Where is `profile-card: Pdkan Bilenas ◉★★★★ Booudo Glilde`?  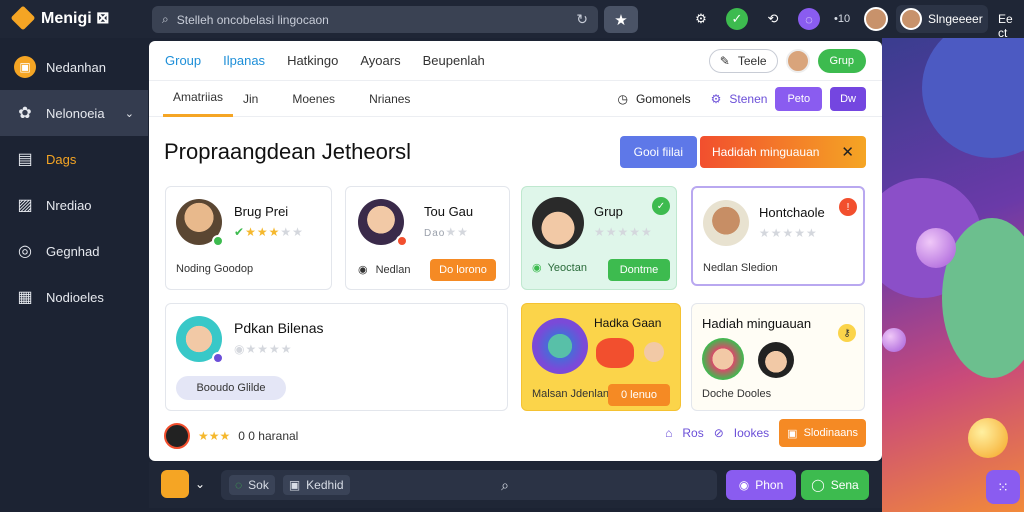 profile-card: Pdkan Bilenas ◉★★★★ Booudo Glilde is located at coordinates (336, 357).